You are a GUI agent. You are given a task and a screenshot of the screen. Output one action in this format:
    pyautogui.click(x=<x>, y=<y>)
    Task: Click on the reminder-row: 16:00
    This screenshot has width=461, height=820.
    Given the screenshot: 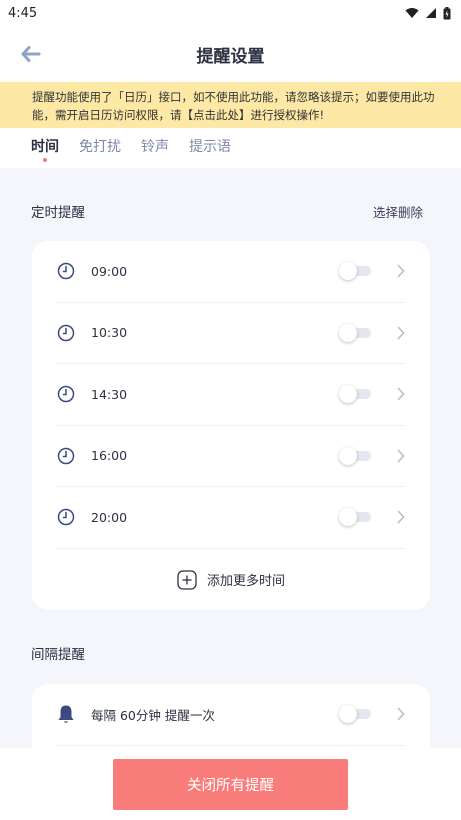 What is the action you would take?
    pyautogui.click(x=231, y=456)
    